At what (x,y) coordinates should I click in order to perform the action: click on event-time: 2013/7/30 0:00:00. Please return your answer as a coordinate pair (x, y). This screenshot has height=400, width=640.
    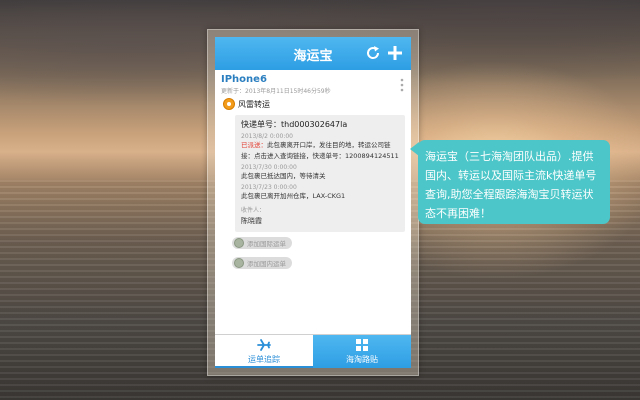
    Looking at the image, I should click on (269, 167).